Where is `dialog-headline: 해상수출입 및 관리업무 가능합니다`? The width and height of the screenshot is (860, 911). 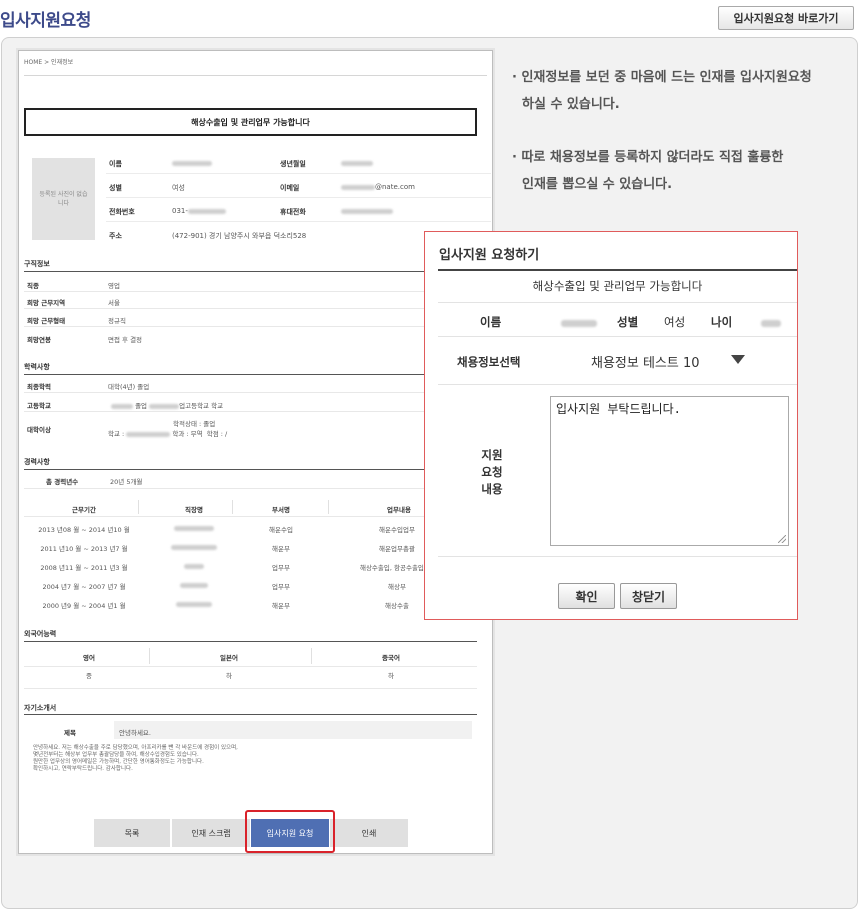 dialog-headline: 해상수출입 및 관리업무 가능합니다 is located at coordinates (617, 286).